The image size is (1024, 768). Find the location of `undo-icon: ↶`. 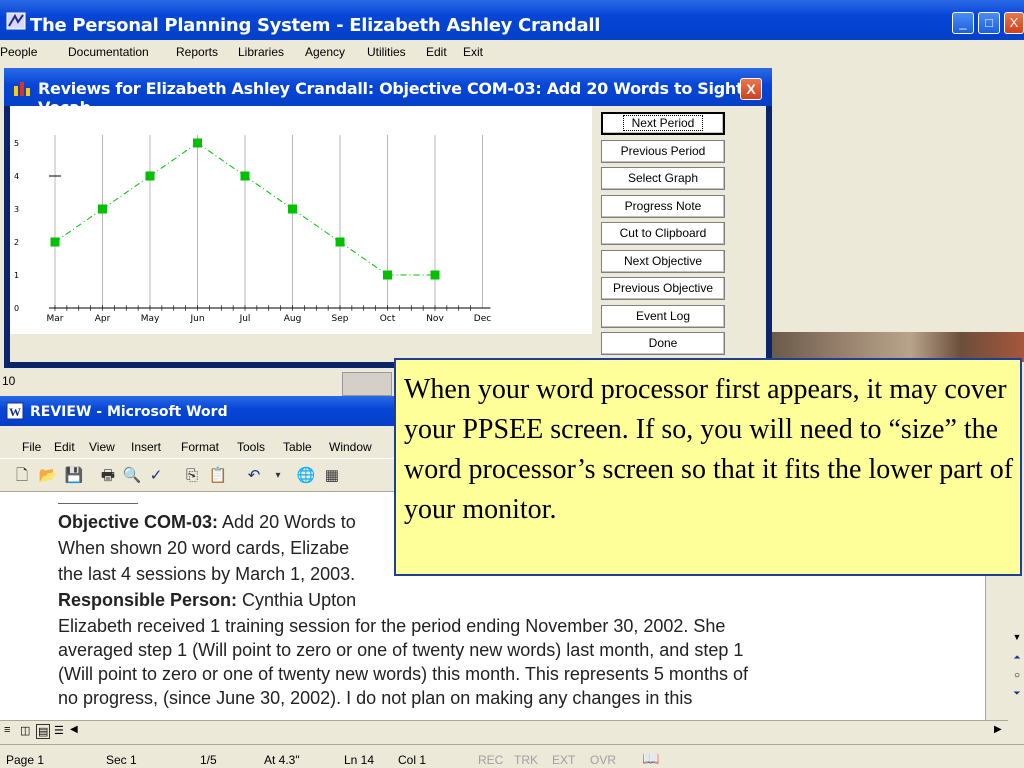

undo-icon: ↶ is located at coordinates (254, 476).